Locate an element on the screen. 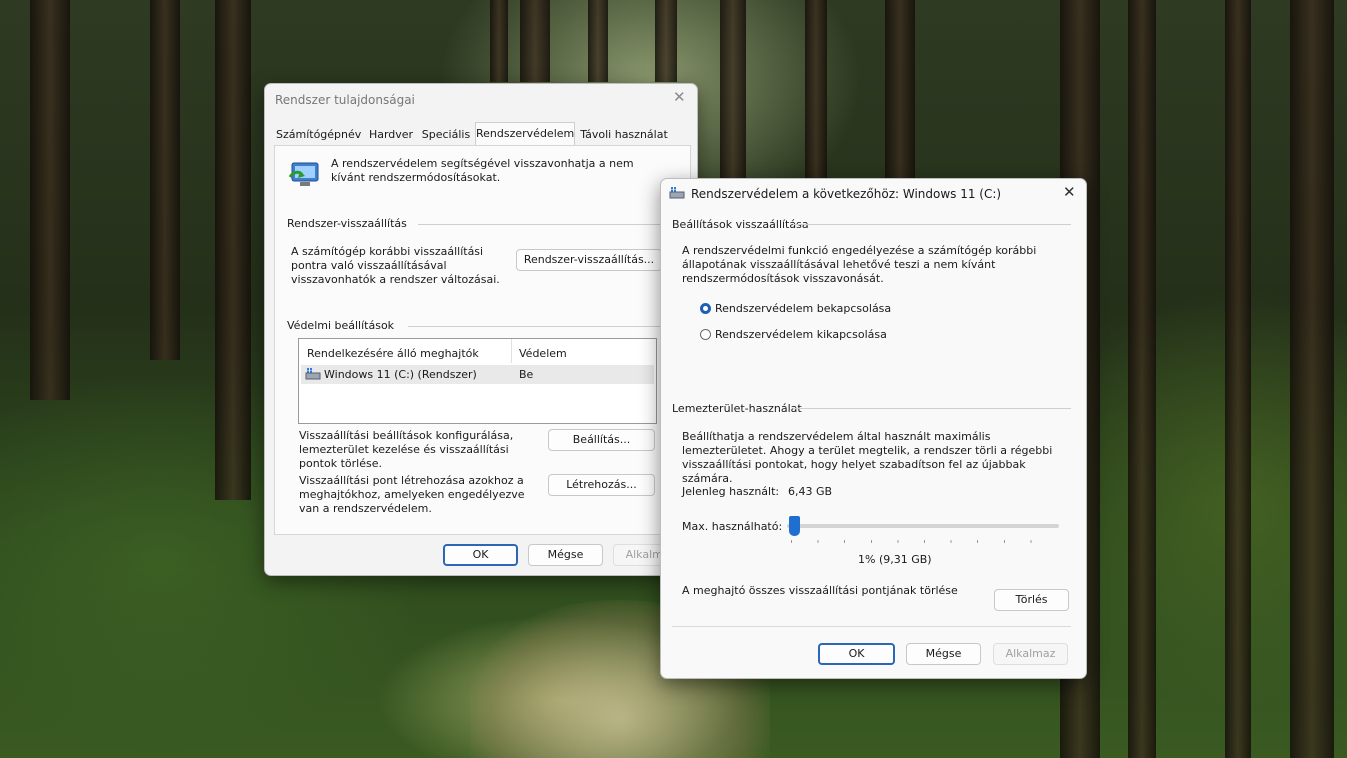  max-usage-label: Max. használható: is located at coordinates (732, 526).